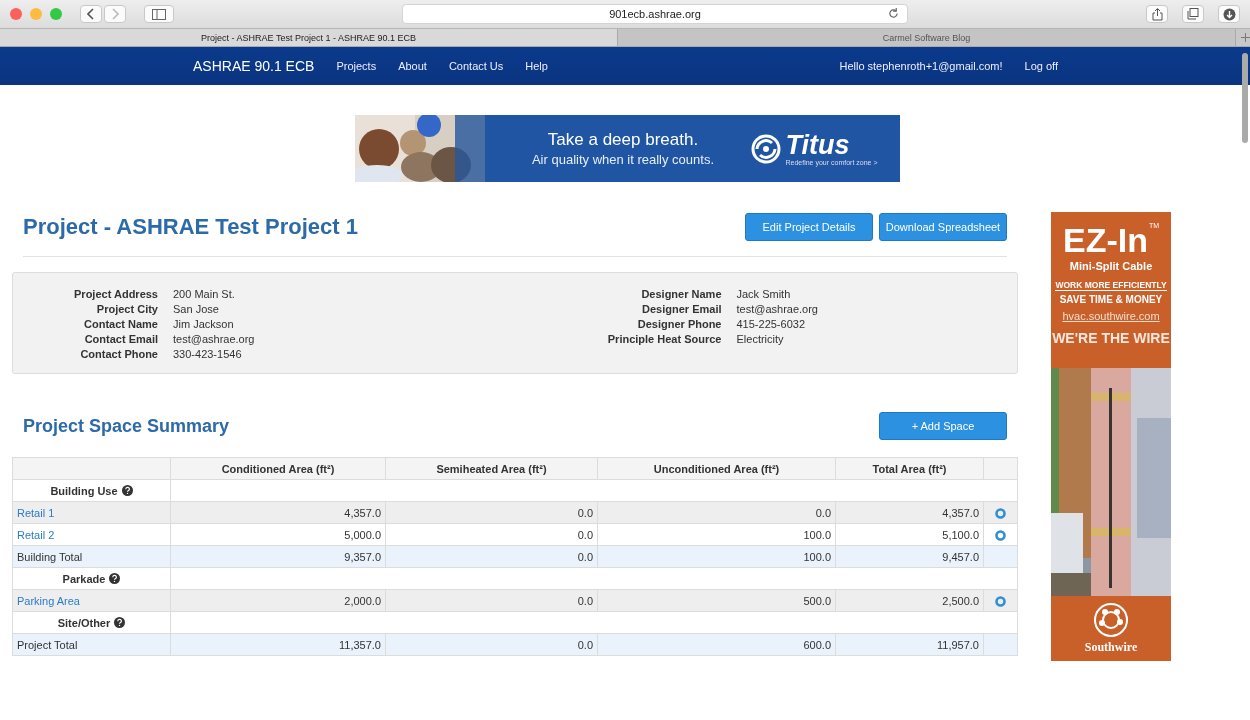  I want to click on tabs-button, so click(1193, 14).